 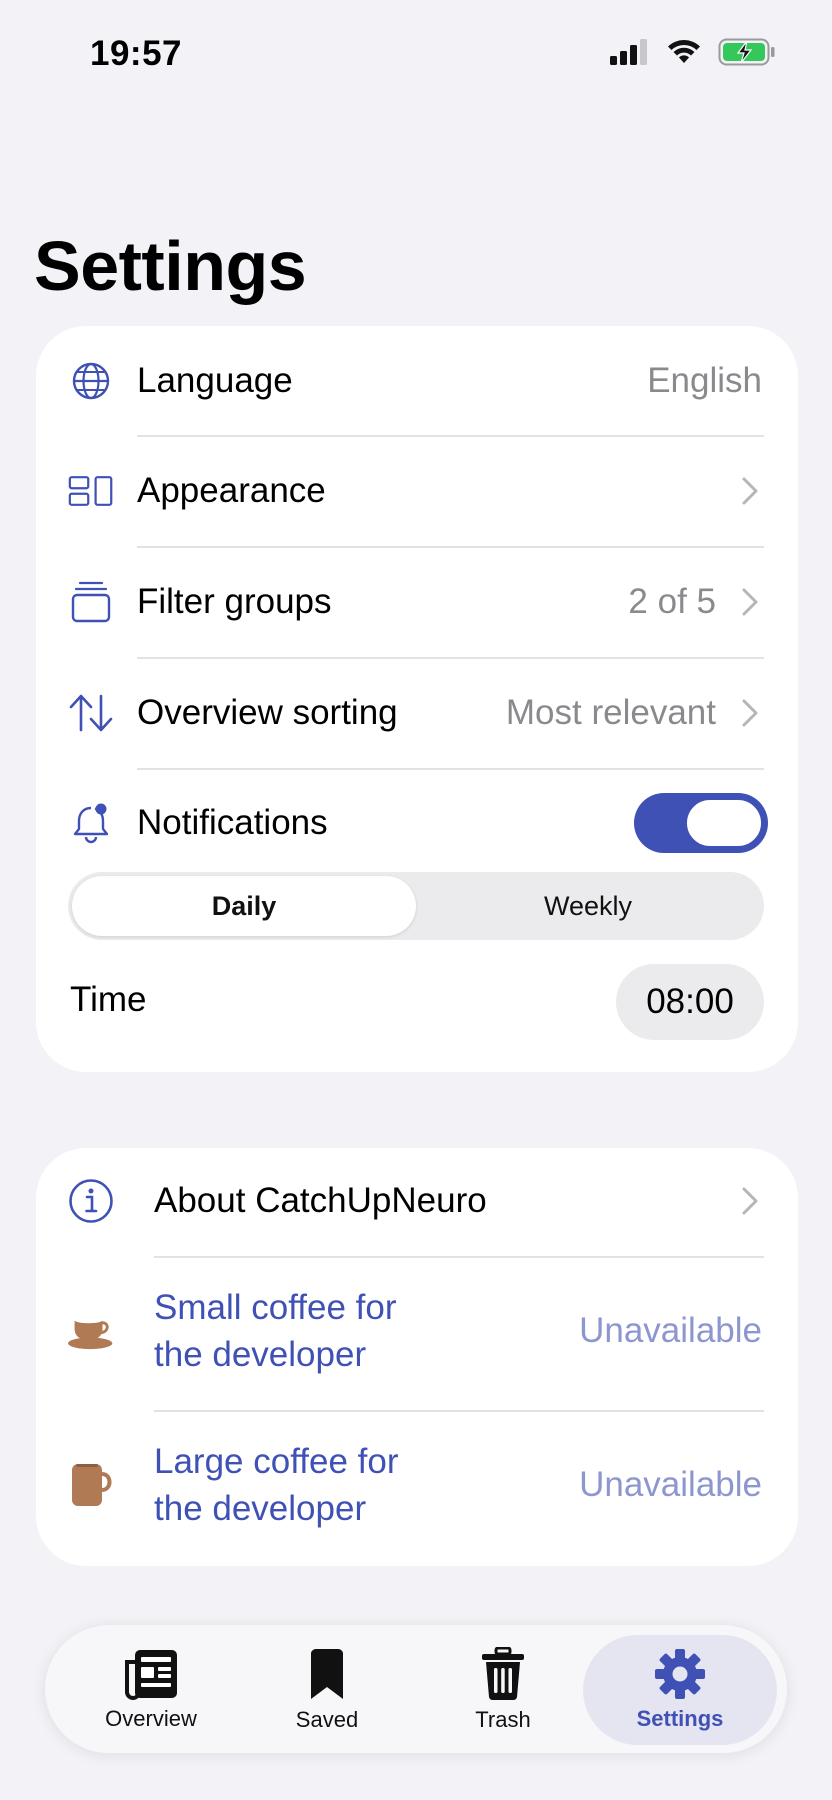 What do you see at coordinates (91, 381) in the screenshot?
I see `globe-icon` at bounding box center [91, 381].